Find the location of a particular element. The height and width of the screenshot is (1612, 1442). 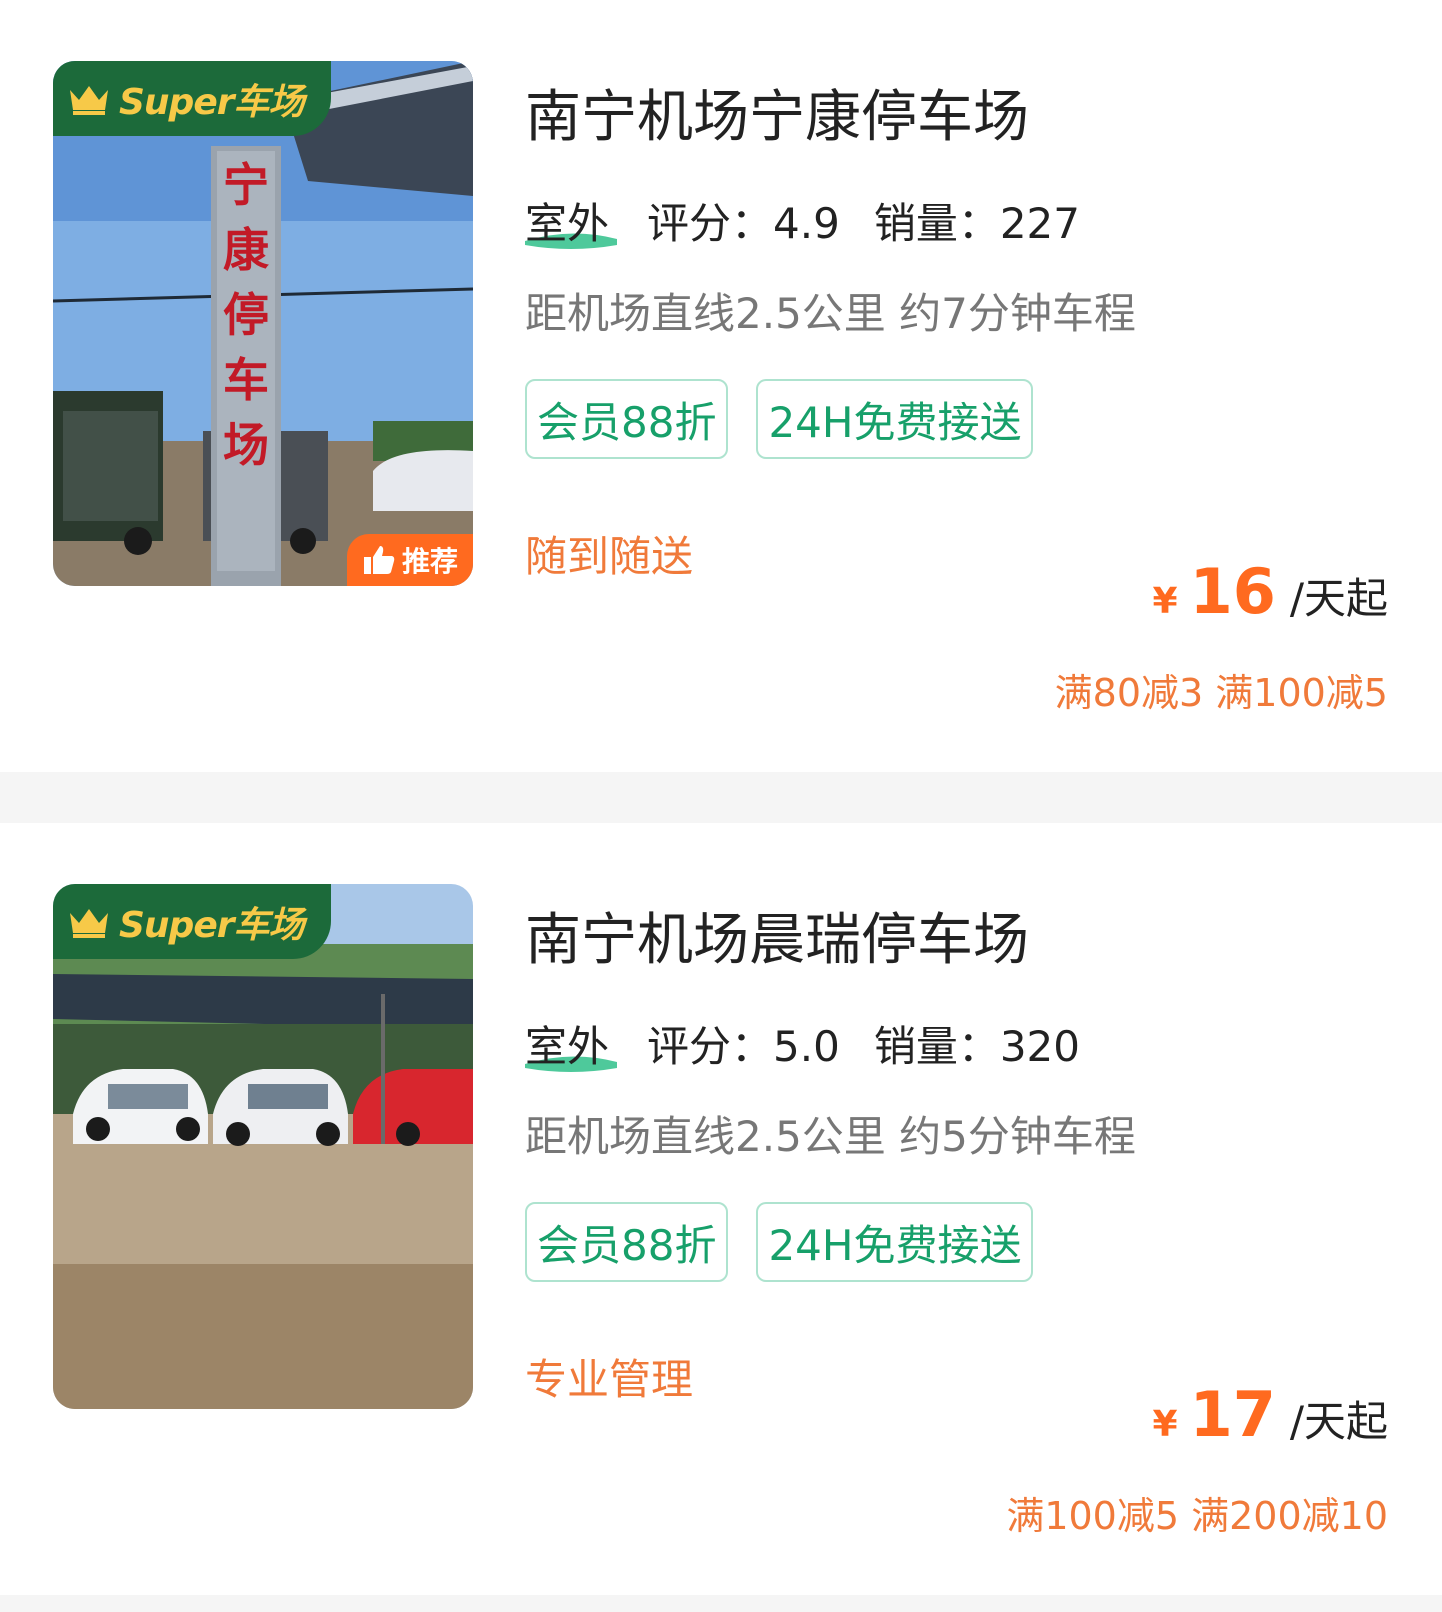

svg-text: 车 is located at coordinates (246, 380).